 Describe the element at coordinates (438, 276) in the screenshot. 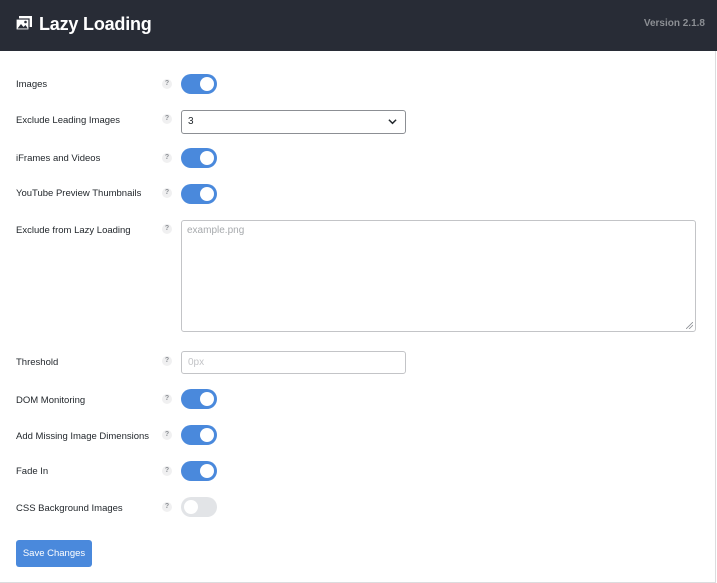

I see `exclude-from-lazy-loading-textarea: example.png` at that location.